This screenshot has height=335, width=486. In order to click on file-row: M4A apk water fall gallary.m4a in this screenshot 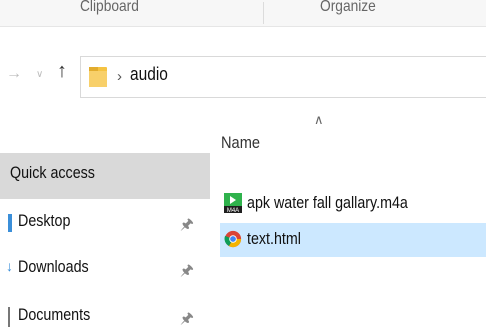, I will do `click(353, 204)`.